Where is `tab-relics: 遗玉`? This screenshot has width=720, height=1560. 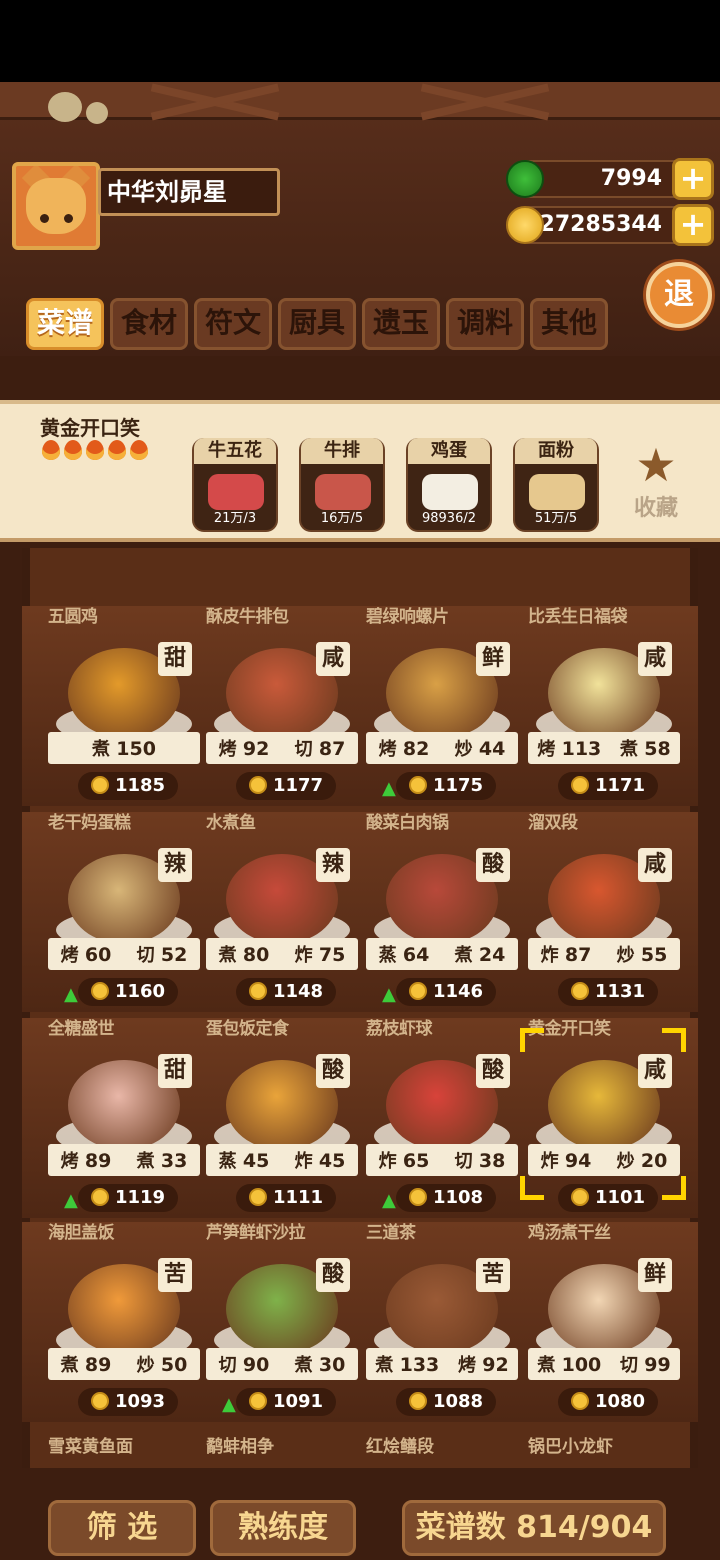
tab-relics: 遗玉 is located at coordinates (401, 324).